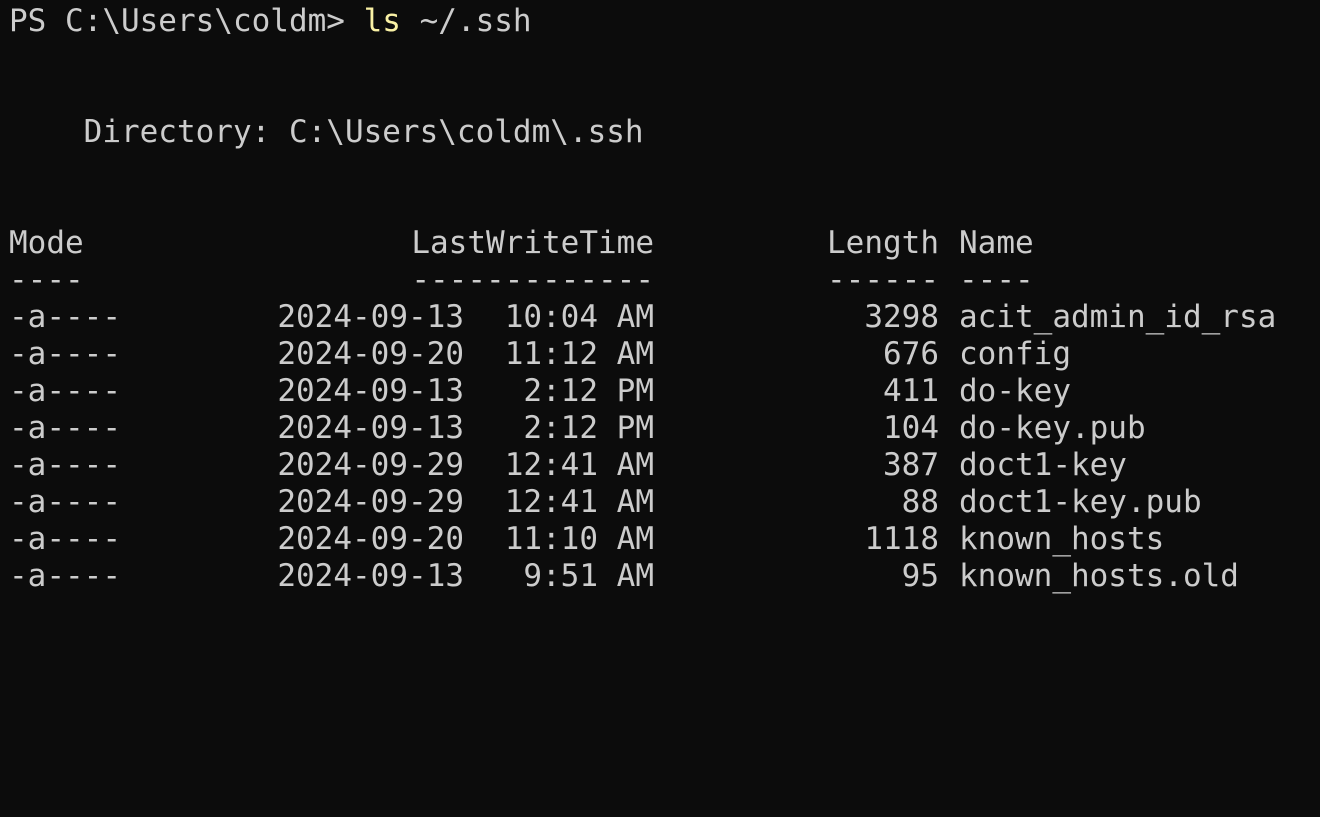  I want to click on row-time: 10:04 AM, so click(579, 317).